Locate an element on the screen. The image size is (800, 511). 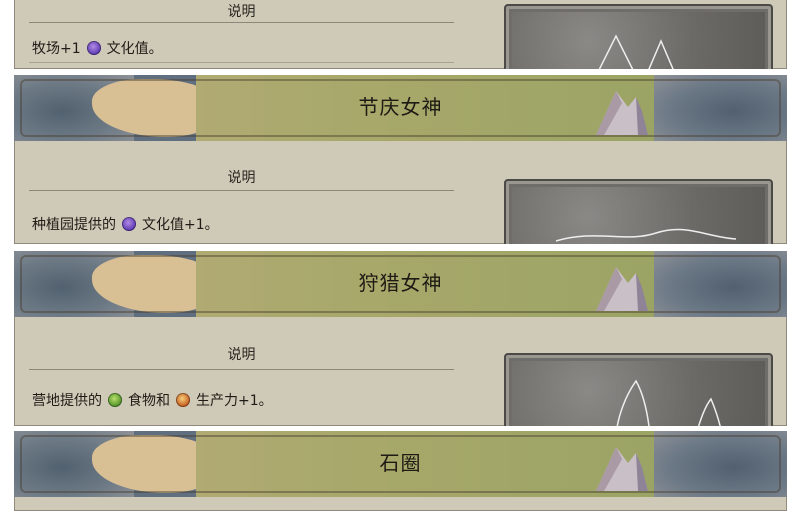
desc-part: 文化值+1。 is located at coordinates (180, 225).